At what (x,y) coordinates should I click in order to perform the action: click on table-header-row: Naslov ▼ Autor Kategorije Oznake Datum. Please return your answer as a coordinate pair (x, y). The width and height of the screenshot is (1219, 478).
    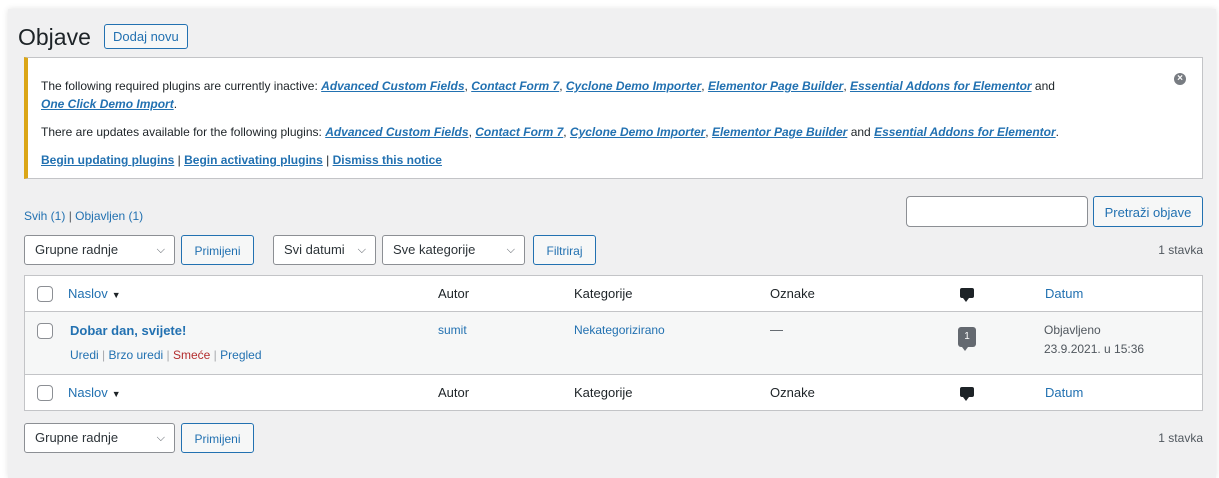
    Looking at the image, I should click on (613, 294).